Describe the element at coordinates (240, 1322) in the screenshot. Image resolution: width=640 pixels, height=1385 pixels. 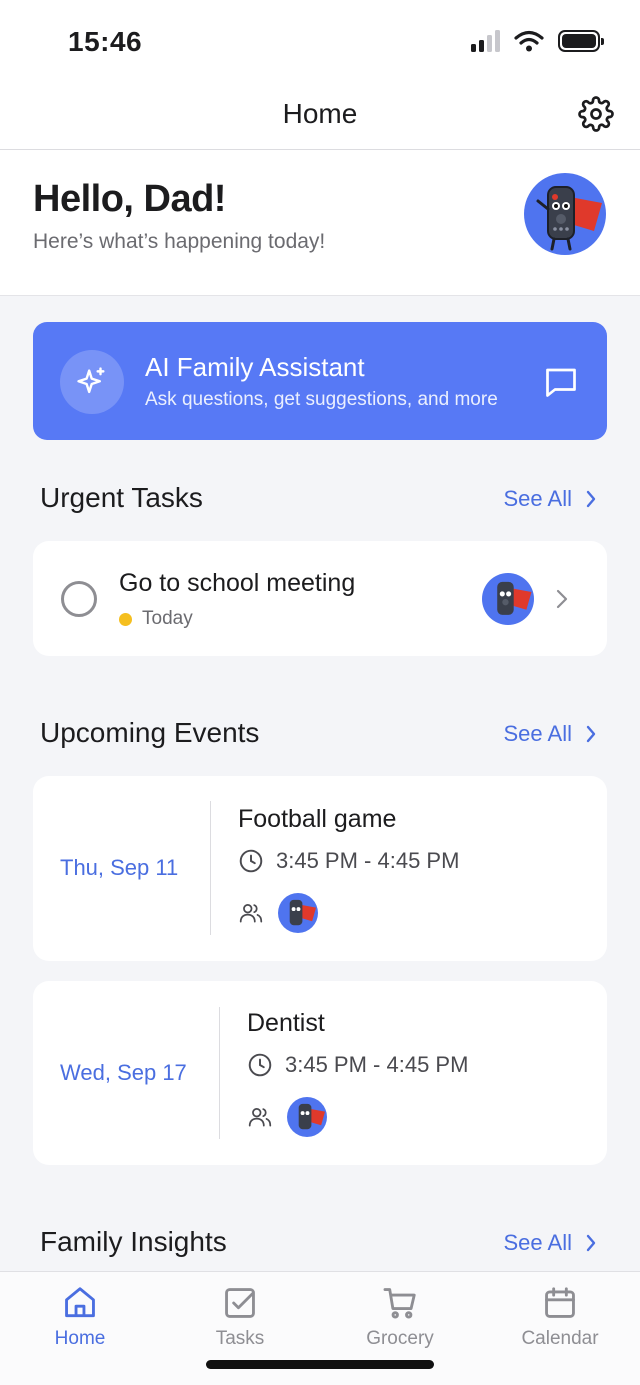
I see `tab-tasks: Tasks` at that location.